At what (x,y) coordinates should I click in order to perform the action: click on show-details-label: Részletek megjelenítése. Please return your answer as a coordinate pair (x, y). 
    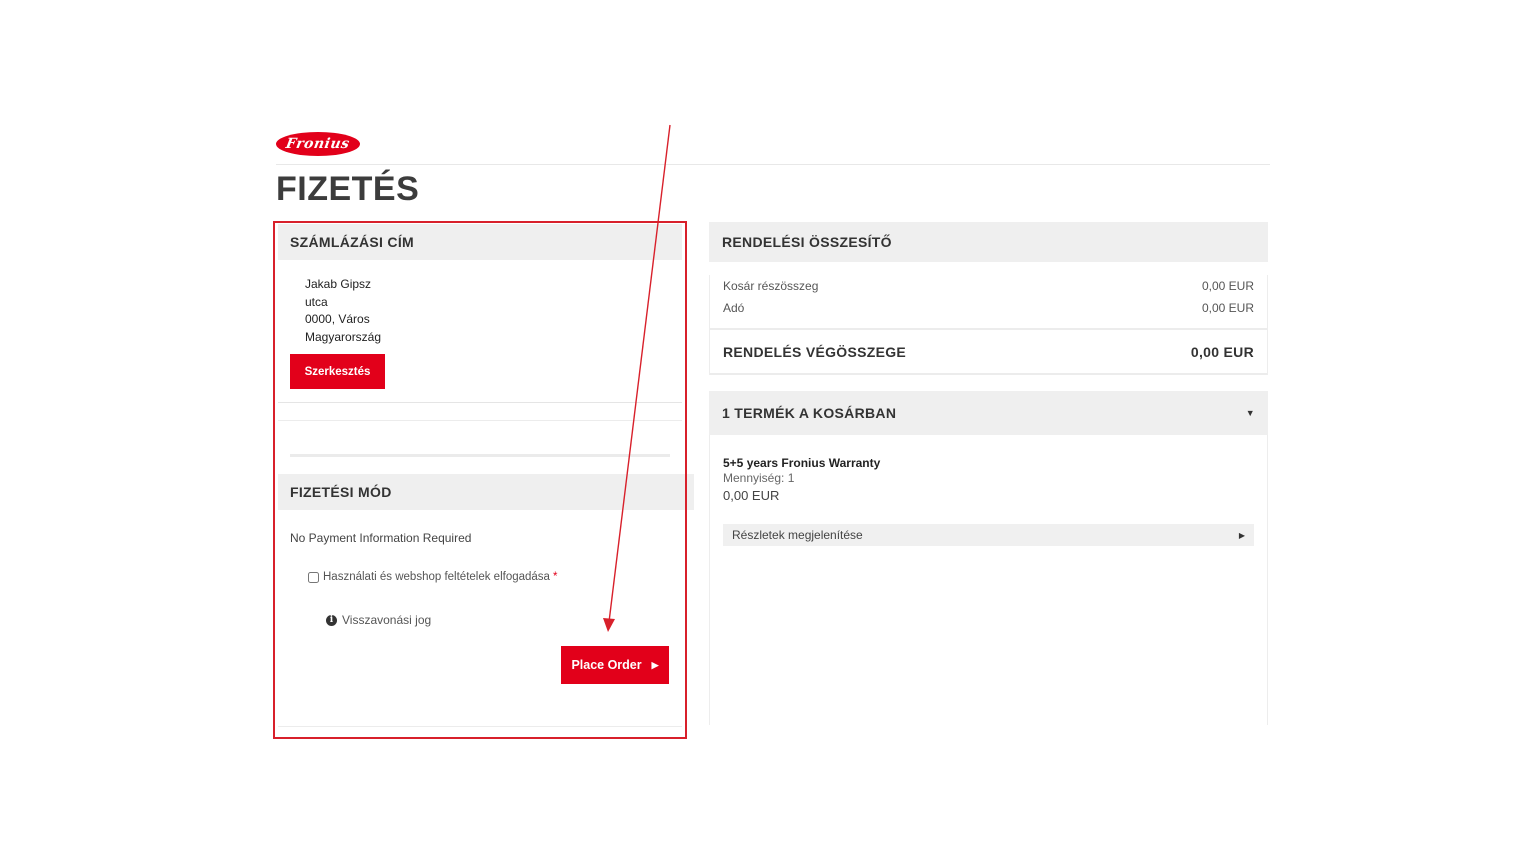
    Looking at the image, I should click on (797, 535).